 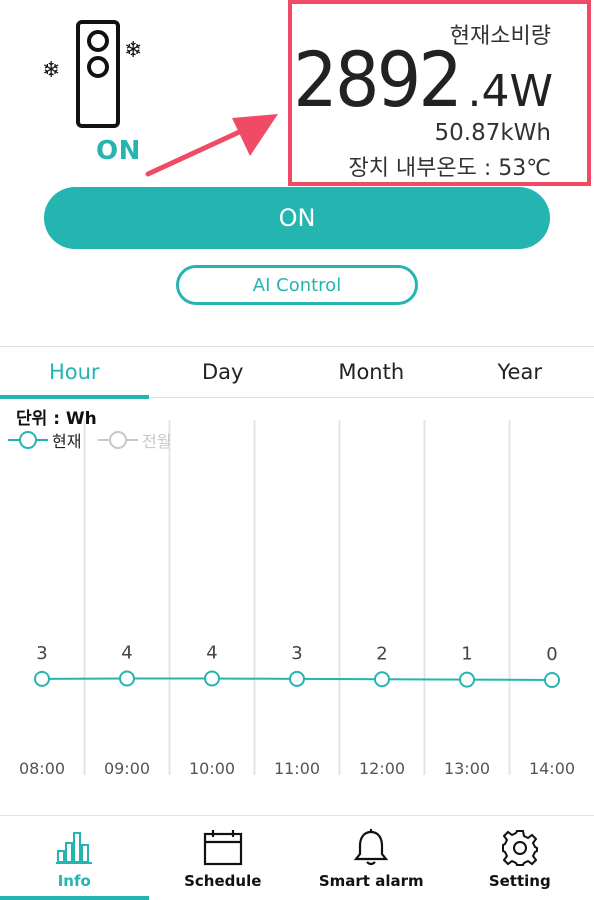 I want to click on nav-info: Info, so click(x=74, y=858).